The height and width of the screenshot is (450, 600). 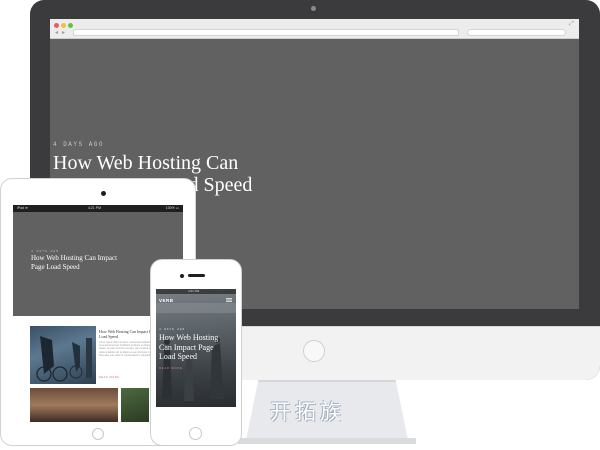 I want to click on read-more-link: READ MORE, so click(x=109, y=377).